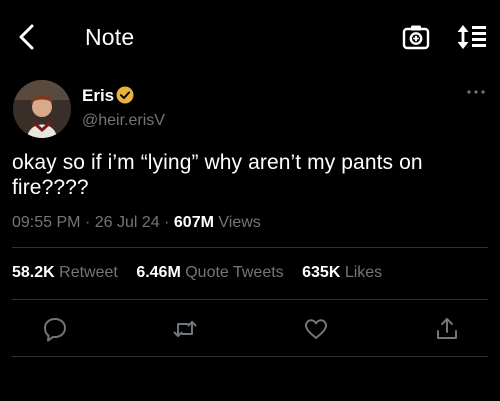  I want to click on author-handle: @heir.erisV, so click(123, 121).